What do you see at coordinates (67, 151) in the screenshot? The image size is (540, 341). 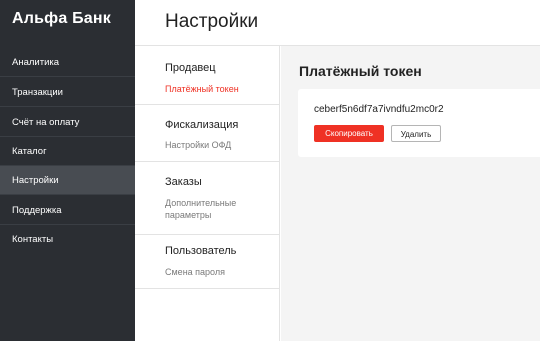 I see `sidebar-item-catalog: Каталог` at bounding box center [67, 151].